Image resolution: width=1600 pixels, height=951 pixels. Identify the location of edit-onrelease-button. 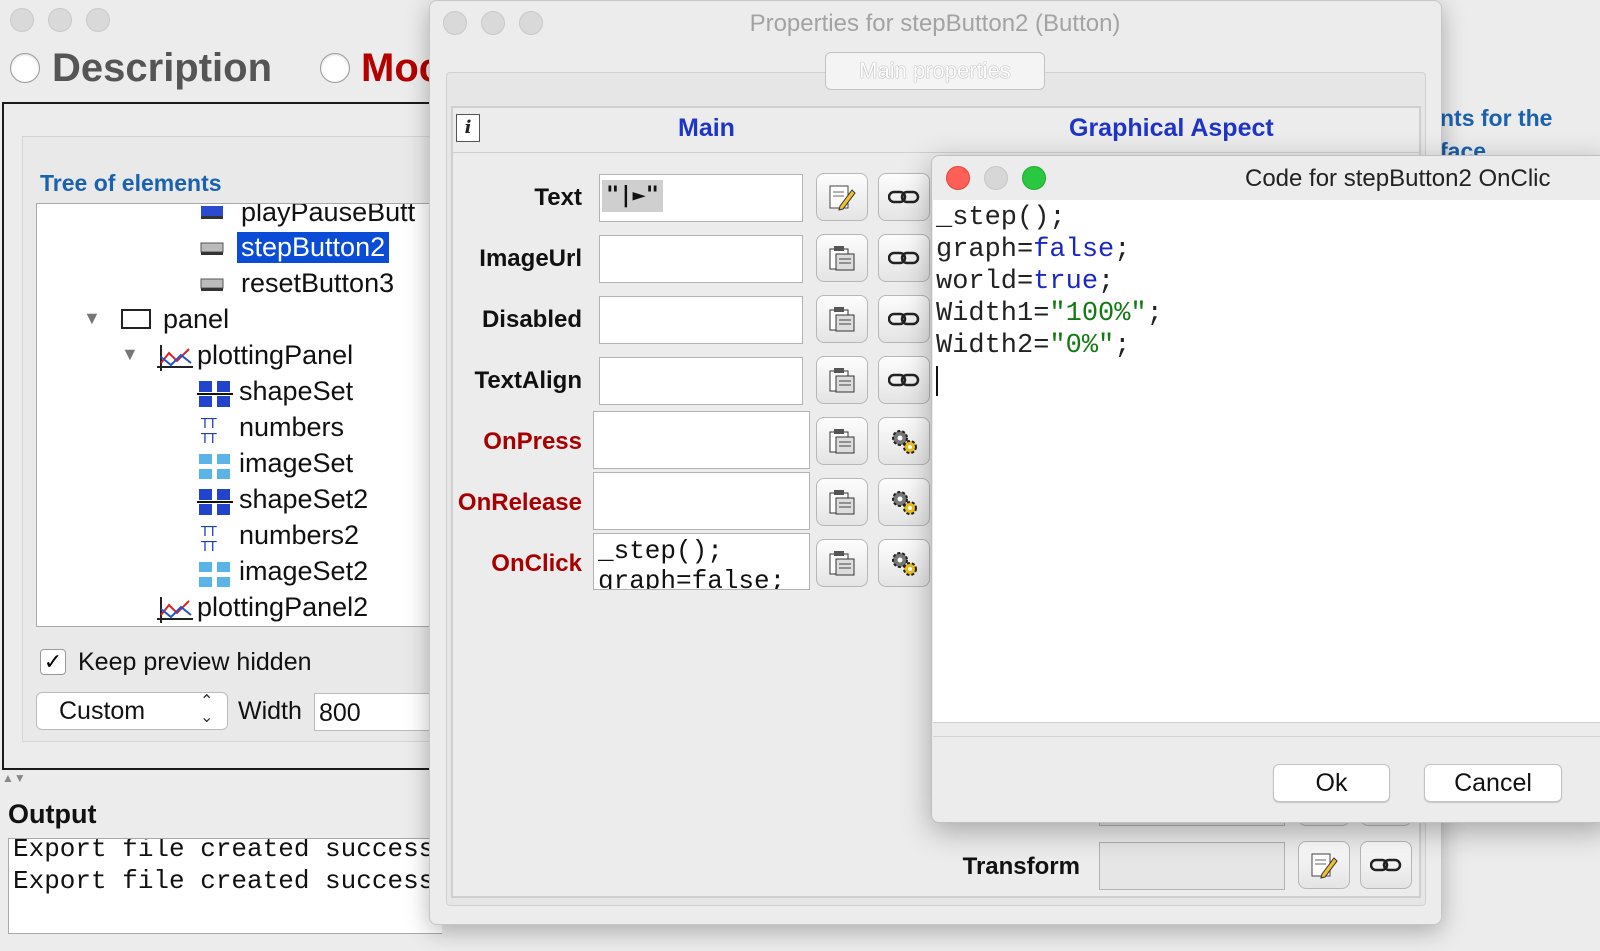
(842, 502).